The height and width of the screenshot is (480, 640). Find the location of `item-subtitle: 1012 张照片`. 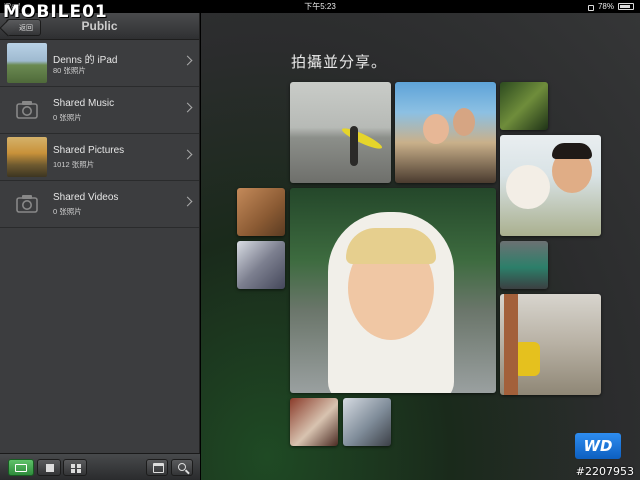

item-subtitle: 1012 张照片 is located at coordinates (74, 164).